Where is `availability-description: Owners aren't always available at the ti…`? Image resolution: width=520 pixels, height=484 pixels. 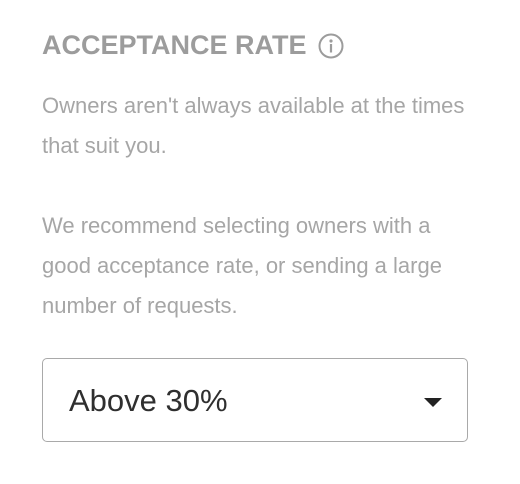 availability-description: Owners aren't always available at the ti… is located at coordinates (253, 125).